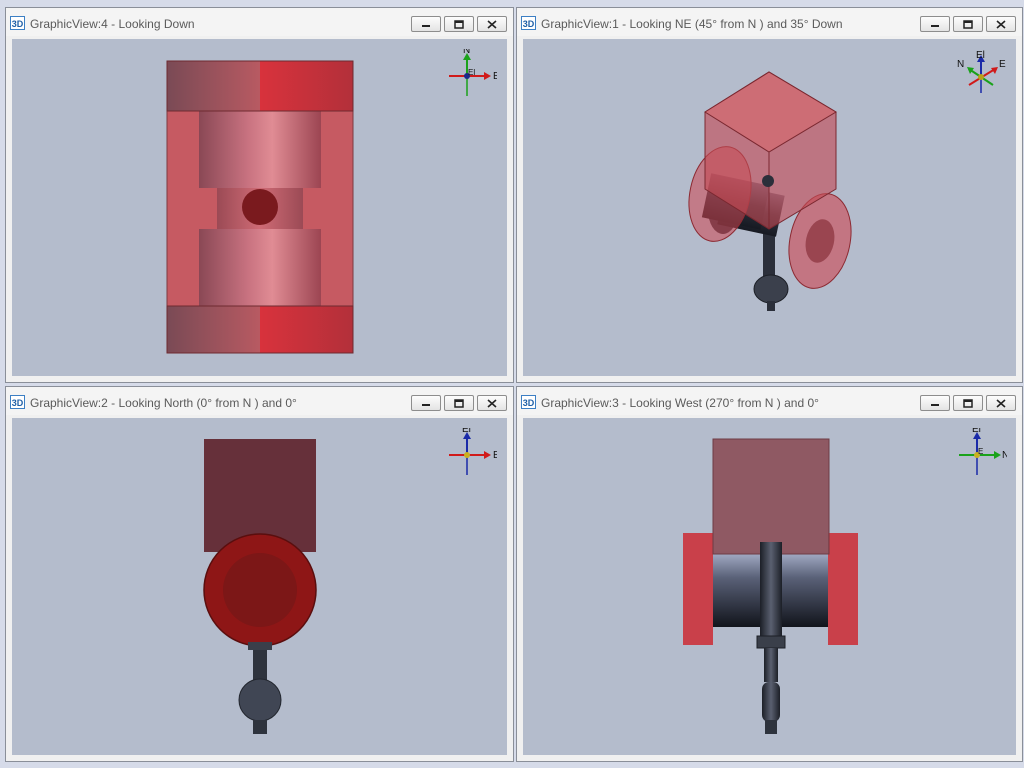 This screenshot has width=1024, height=768. I want to click on axis-triad: N E El, so click(473, 72).